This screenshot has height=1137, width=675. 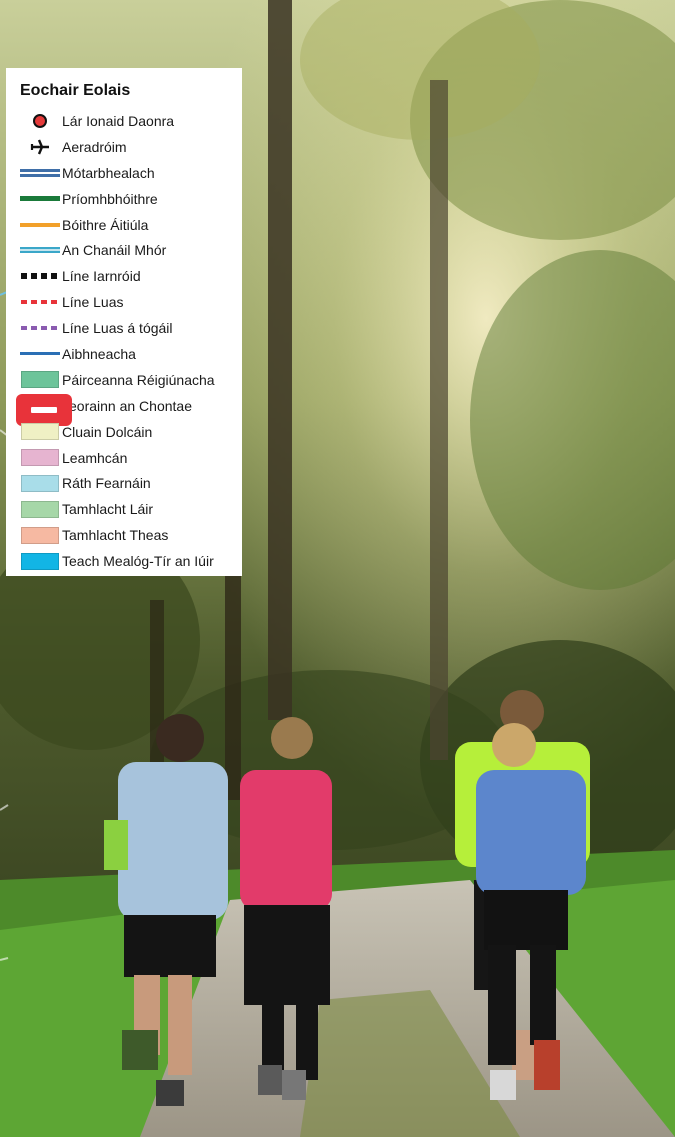 I want to click on legend-label: Cluain Dolcáin, so click(x=107, y=431).